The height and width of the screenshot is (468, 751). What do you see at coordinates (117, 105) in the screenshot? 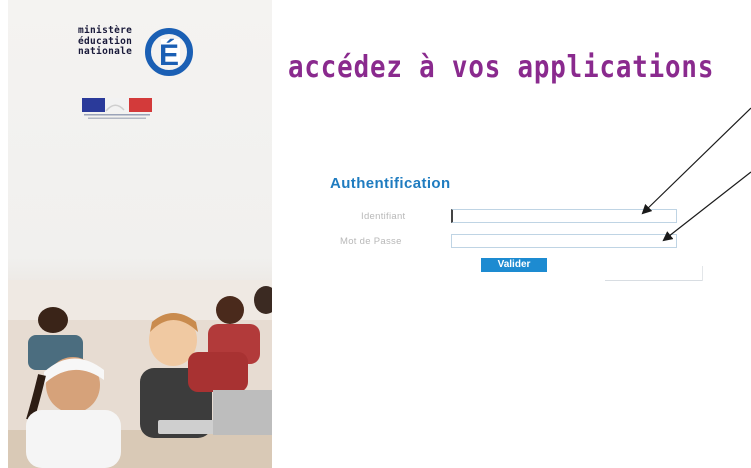
I see `republic-flag-logo` at bounding box center [117, 105].